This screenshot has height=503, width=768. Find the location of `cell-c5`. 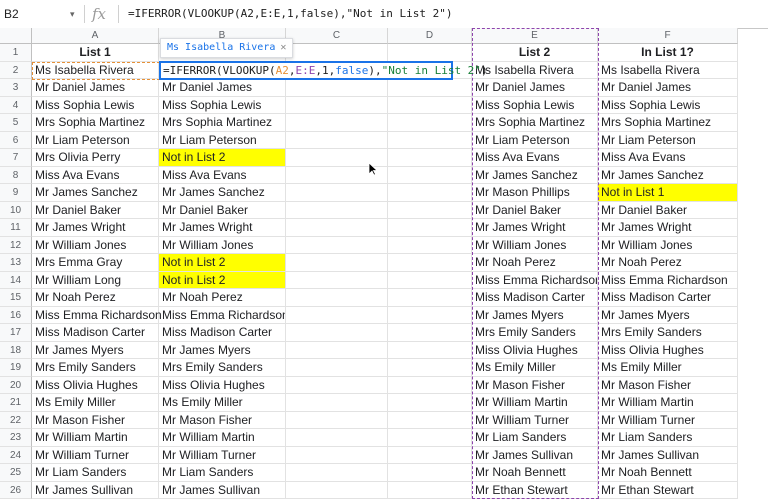

cell-c5 is located at coordinates (337, 123).